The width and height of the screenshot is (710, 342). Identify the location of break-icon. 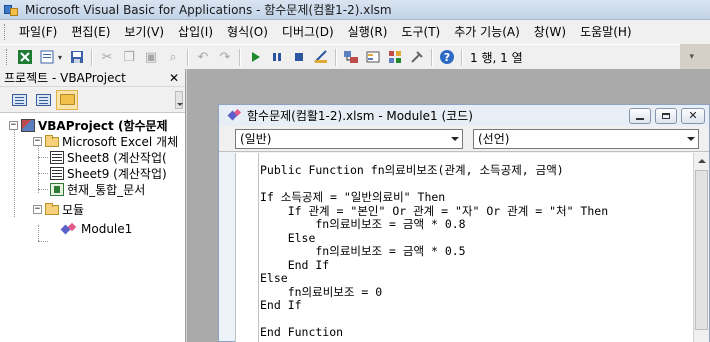
(277, 57).